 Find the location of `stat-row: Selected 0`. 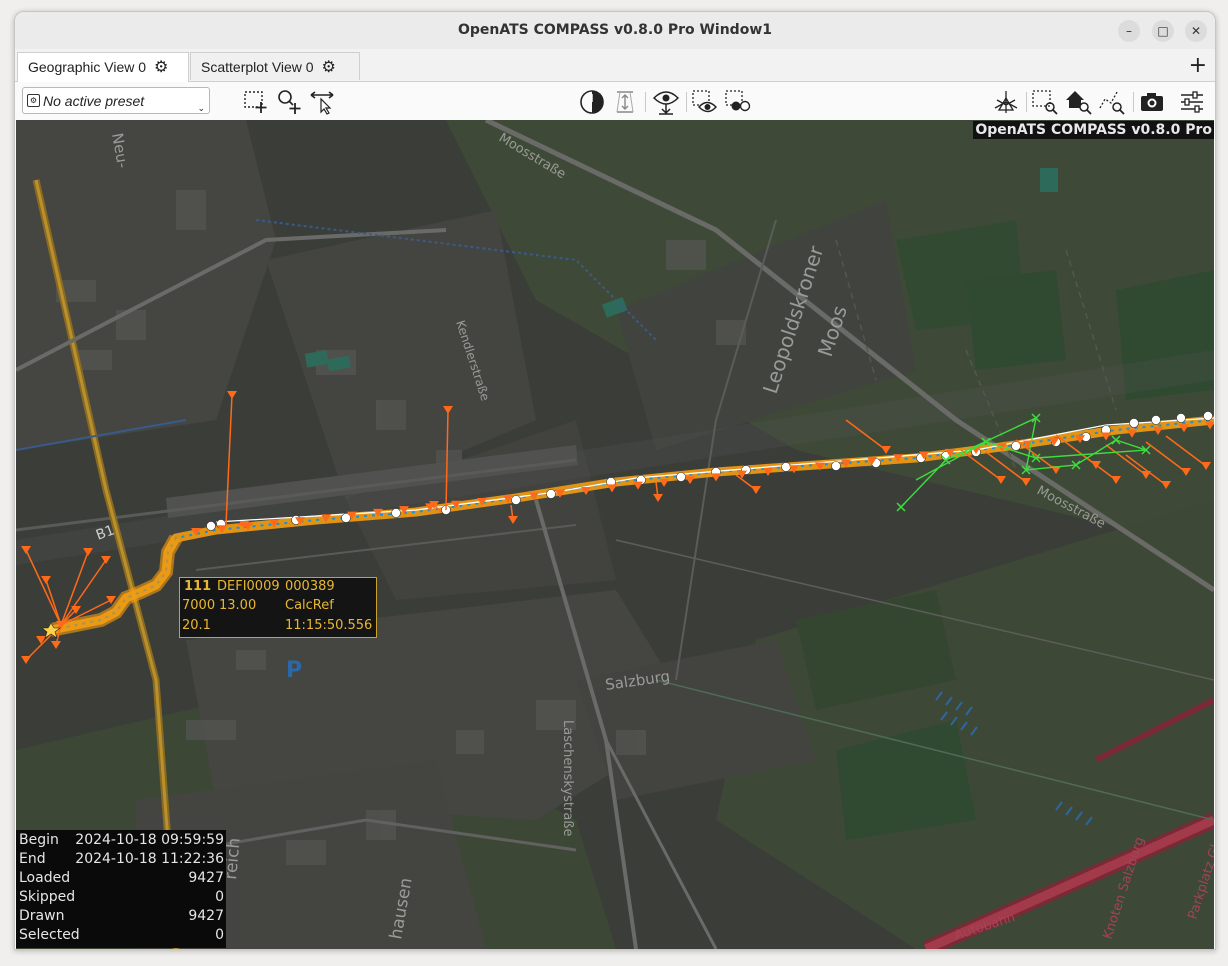

stat-row: Selected 0 is located at coordinates (121, 936).